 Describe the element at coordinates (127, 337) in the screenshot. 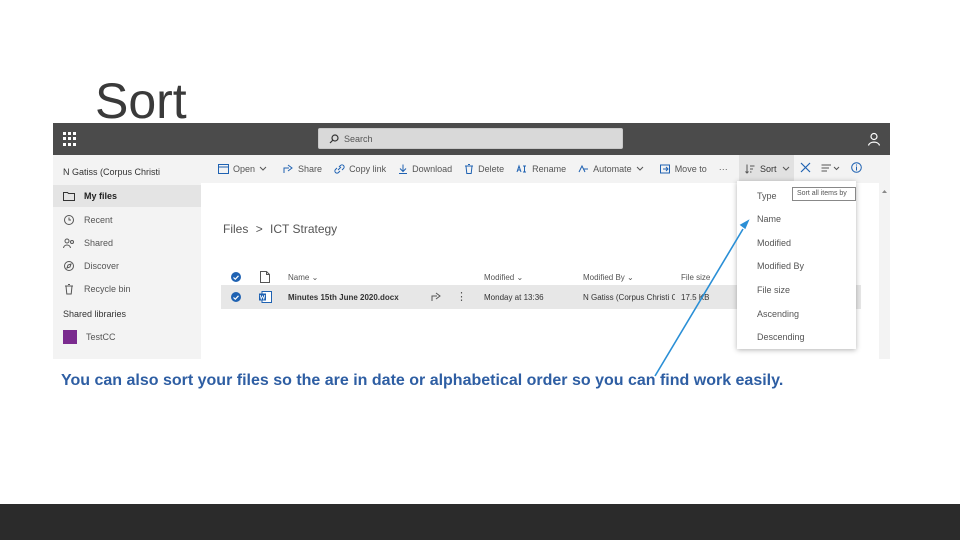

I see `sidebar-item-testcc: TestCC` at that location.